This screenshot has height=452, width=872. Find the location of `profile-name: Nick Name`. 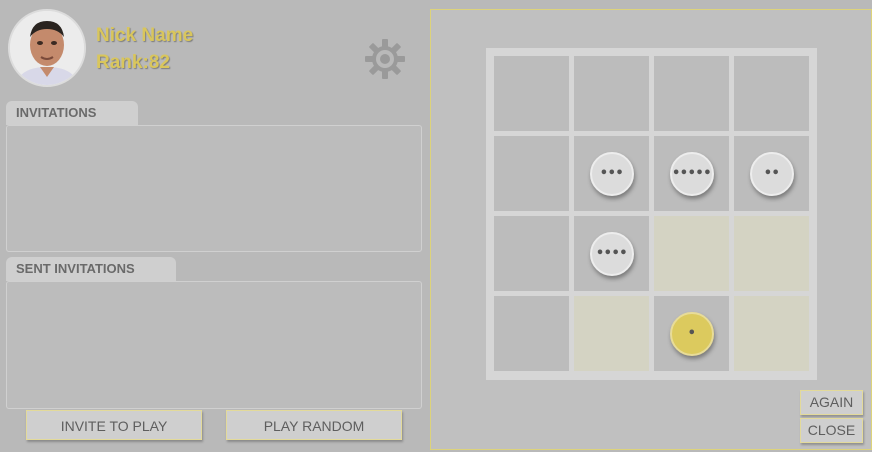

profile-name: Nick Name is located at coordinates (145, 35).